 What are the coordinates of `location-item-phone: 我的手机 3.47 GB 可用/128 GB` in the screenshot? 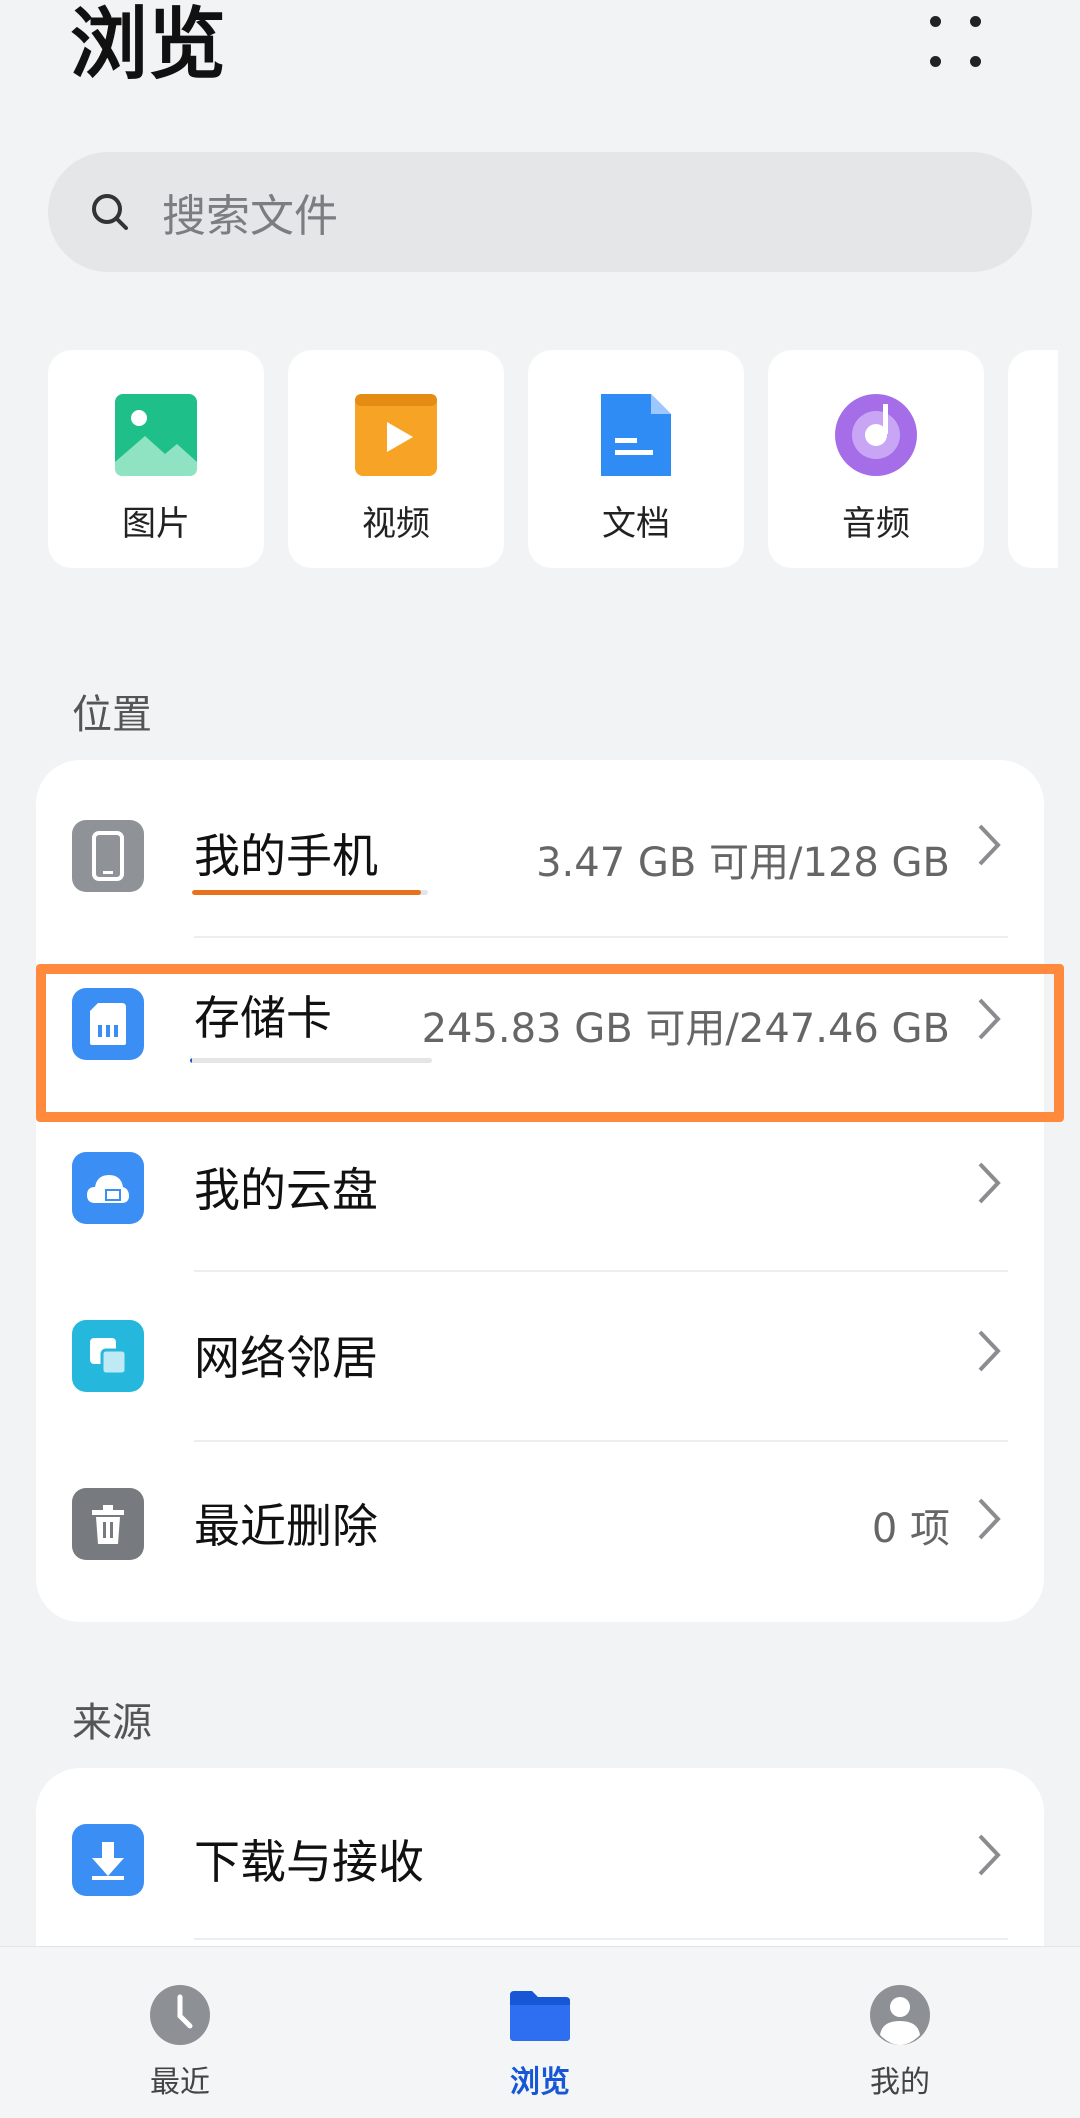 It's located at (540, 844).